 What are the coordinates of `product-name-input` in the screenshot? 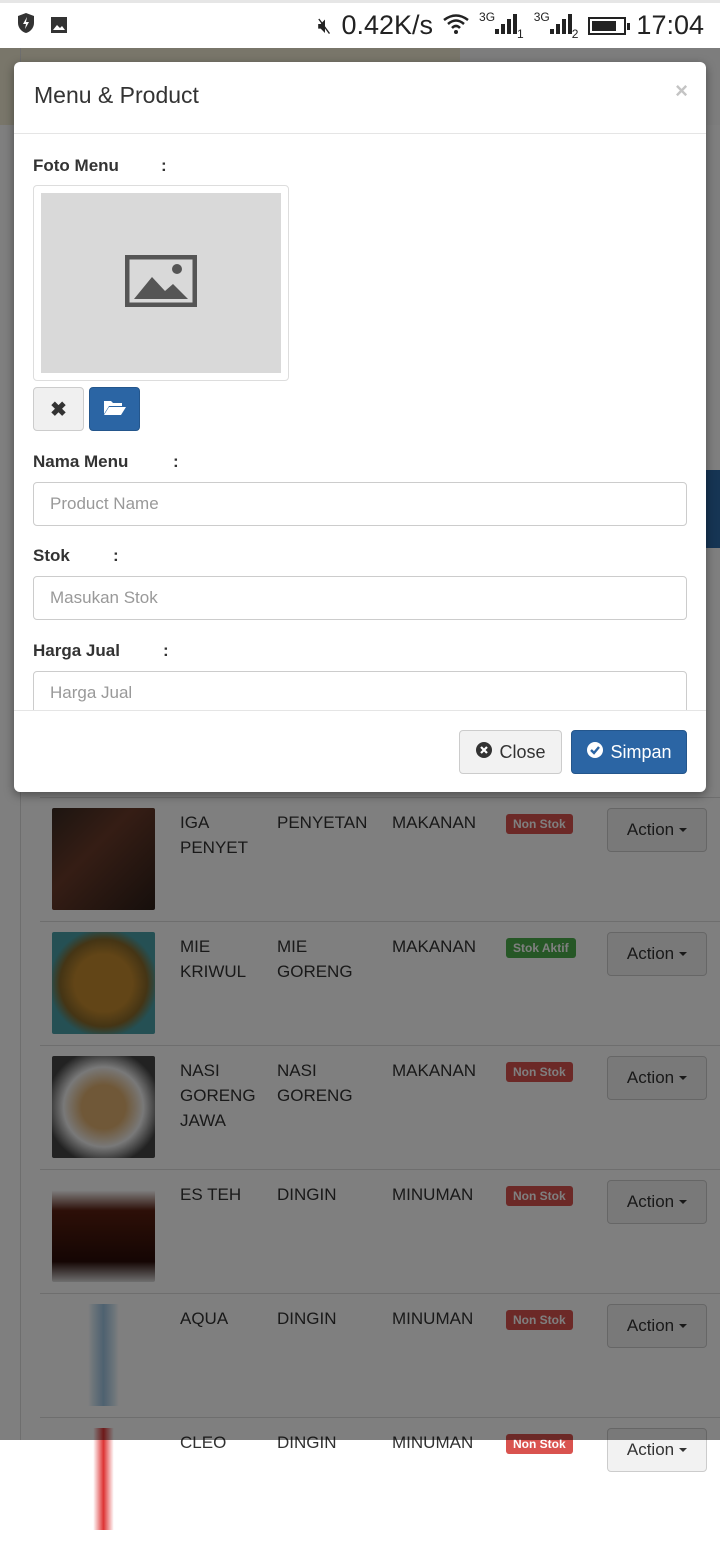 It's located at (360, 504).